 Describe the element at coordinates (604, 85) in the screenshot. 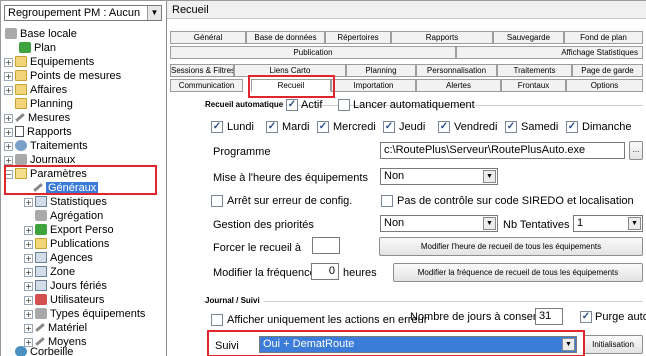

I see `tab-options: Options` at that location.